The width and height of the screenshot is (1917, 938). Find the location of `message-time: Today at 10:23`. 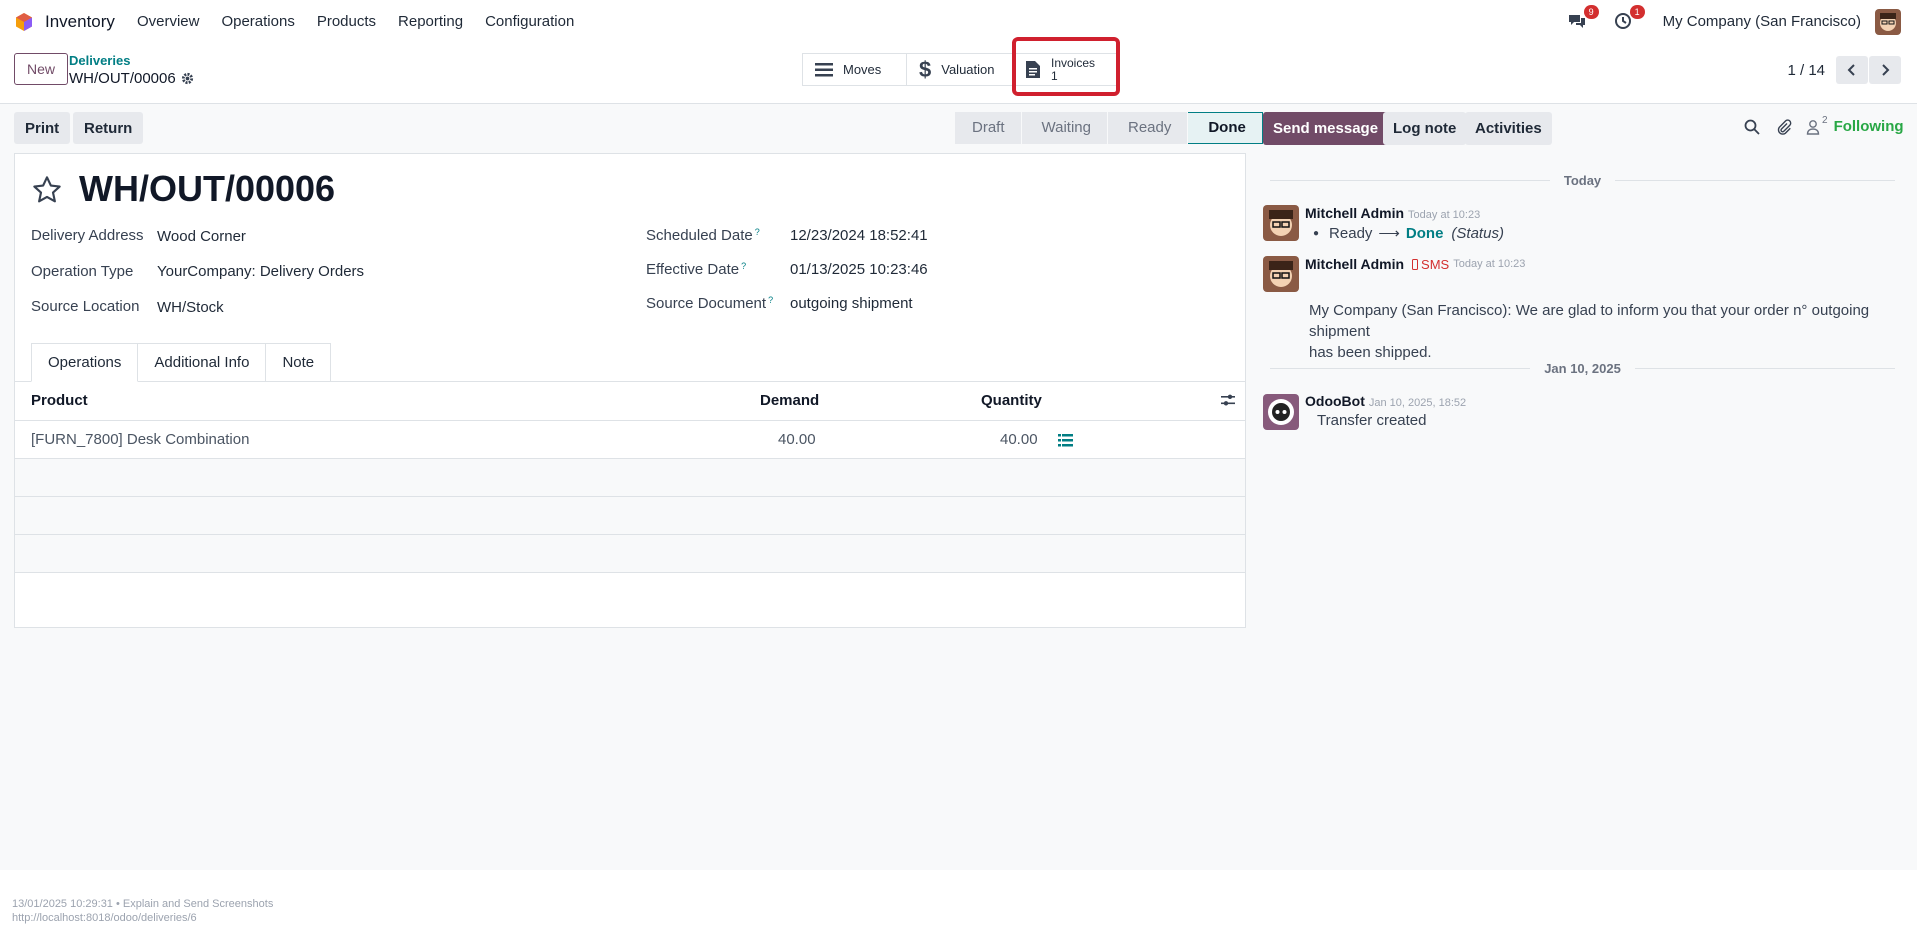

message-time: Today at 10:23 is located at coordinates (1444, 215).